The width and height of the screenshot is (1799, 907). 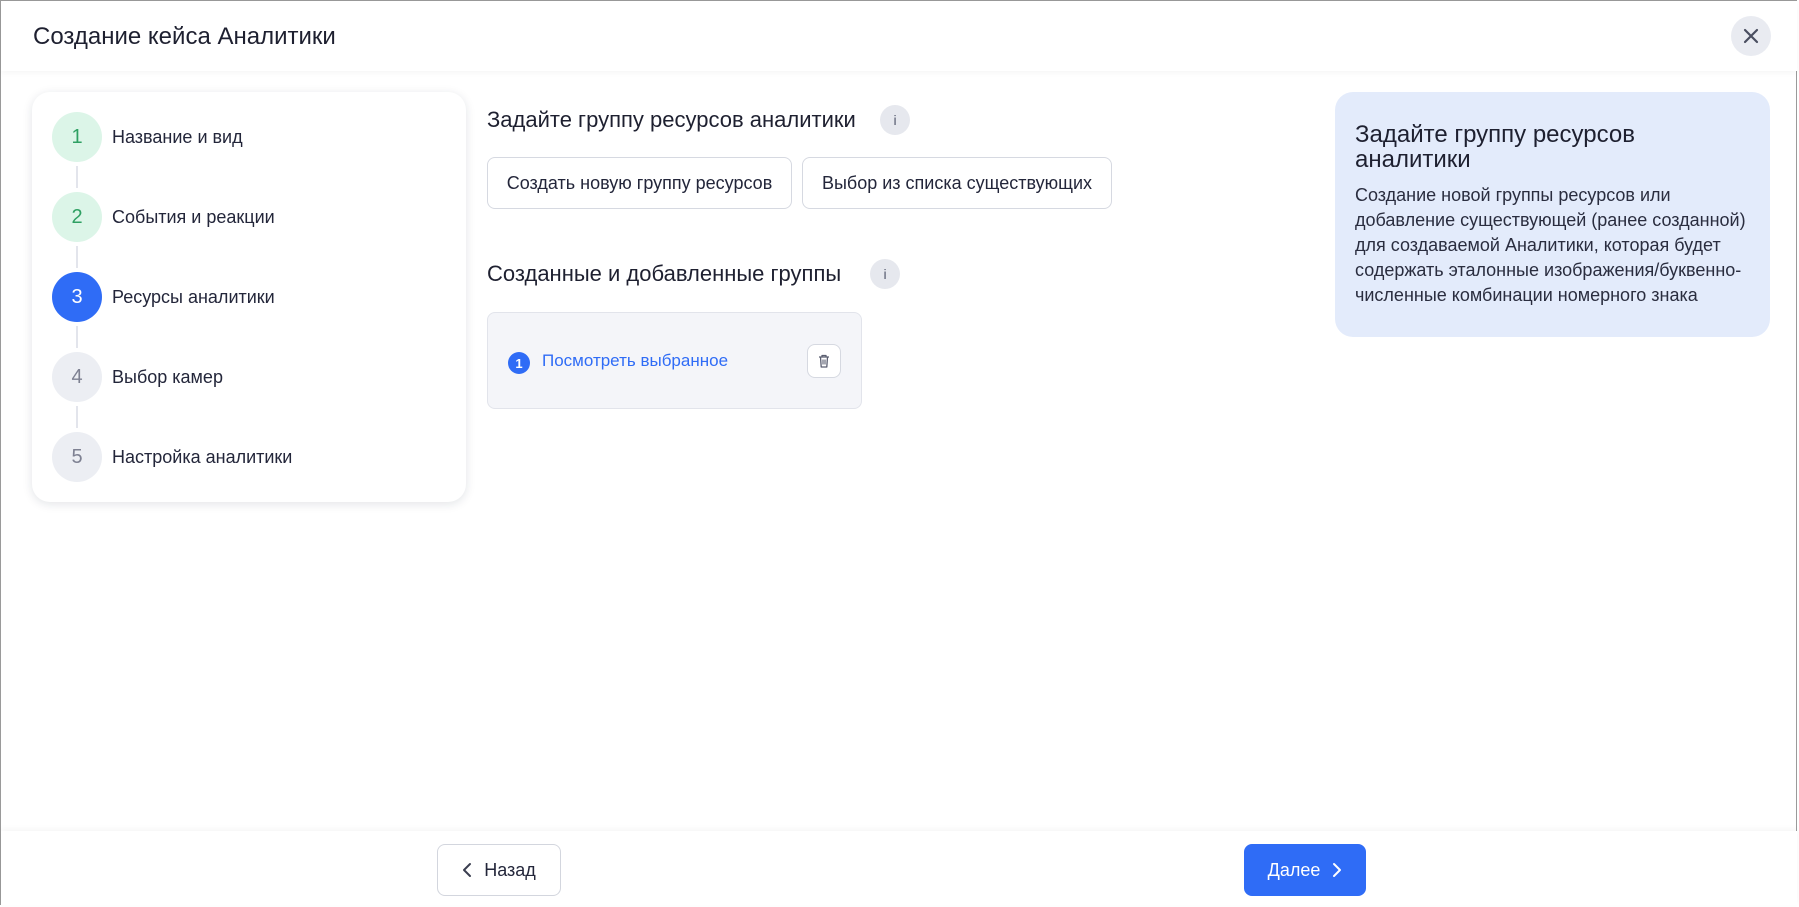 What do you see at coordinates (167, 376) in the screenshot?
I see `step-label: Выбор камер` at bounding box center [167, 376].